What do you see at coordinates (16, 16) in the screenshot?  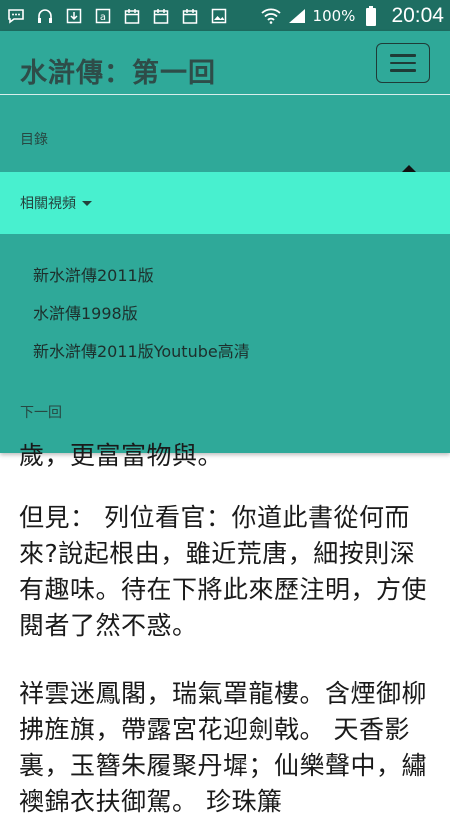 I see `chat-icon` at bounding box center [16, 16].